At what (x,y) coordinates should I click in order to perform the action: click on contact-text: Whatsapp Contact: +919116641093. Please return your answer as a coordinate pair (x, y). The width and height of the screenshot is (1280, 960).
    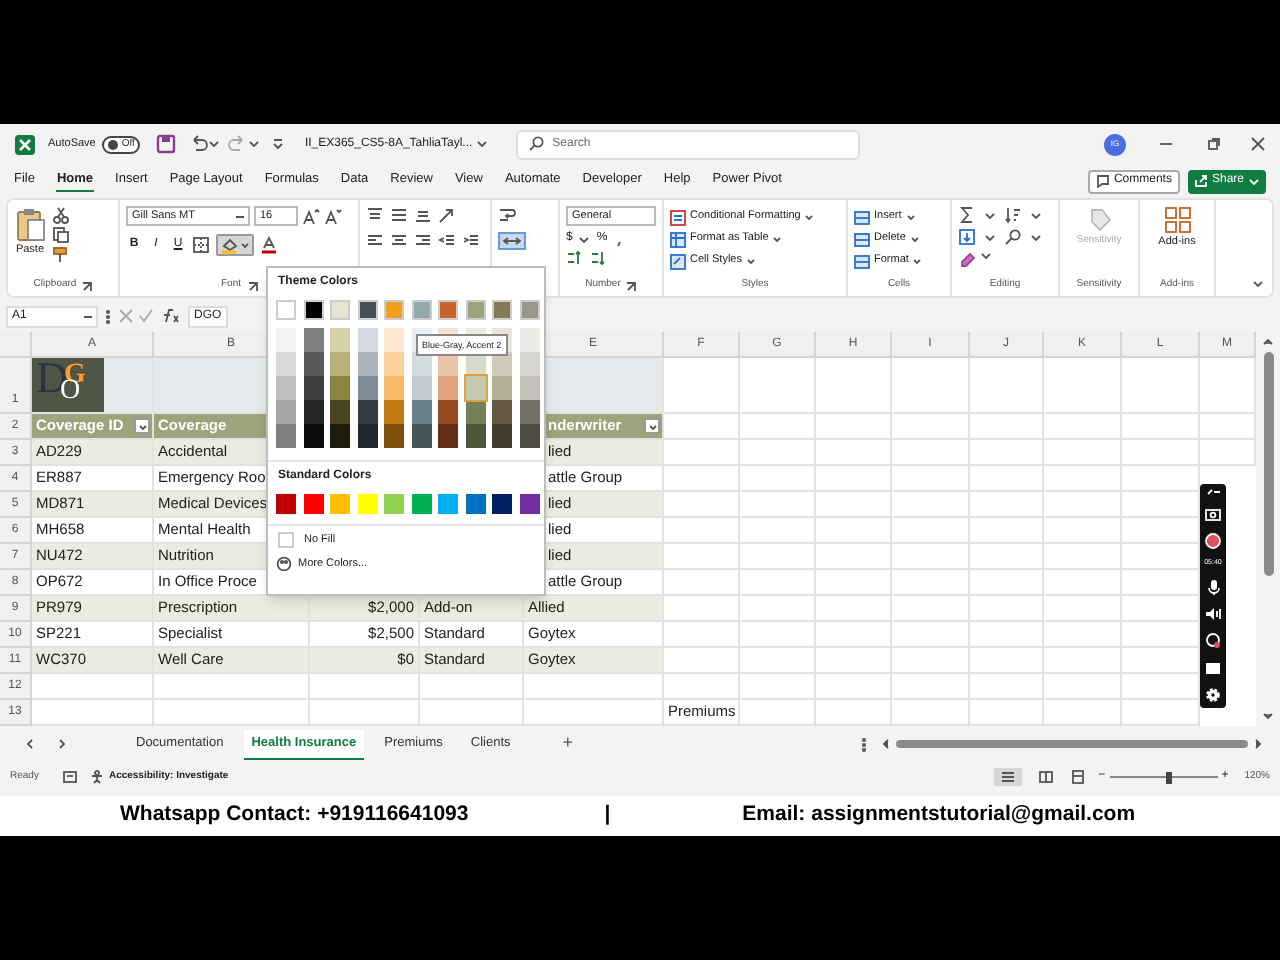
    Looking at the image, I should click on (294, 815).